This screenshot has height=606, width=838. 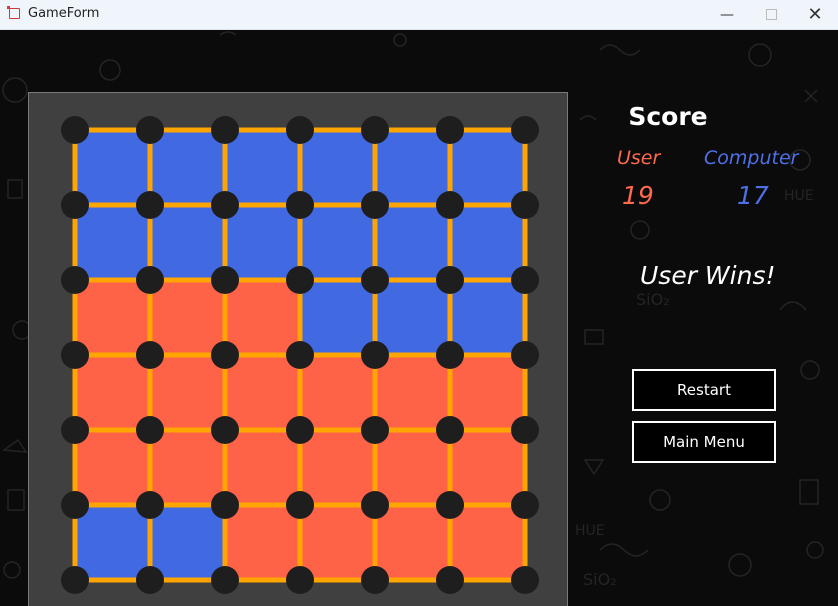 I want to click on app-icon, so click(x=13, y=12).